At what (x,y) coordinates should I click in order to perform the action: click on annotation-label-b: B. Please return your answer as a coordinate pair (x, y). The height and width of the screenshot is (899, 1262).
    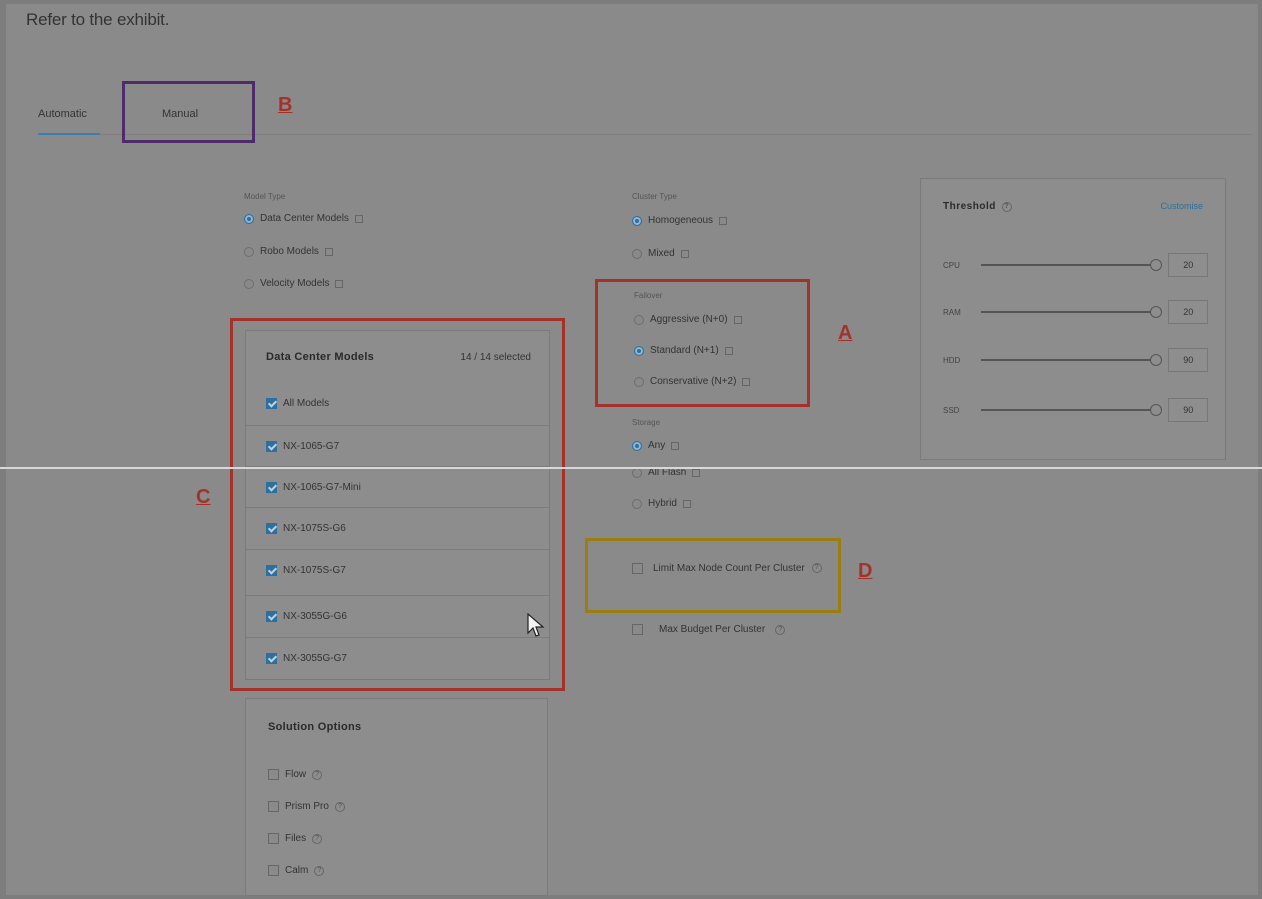
    Looking at the image, I should click on (285, 105).